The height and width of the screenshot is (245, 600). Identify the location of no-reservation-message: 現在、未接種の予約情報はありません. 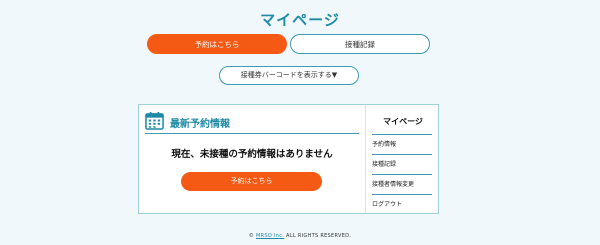
(252, 154).